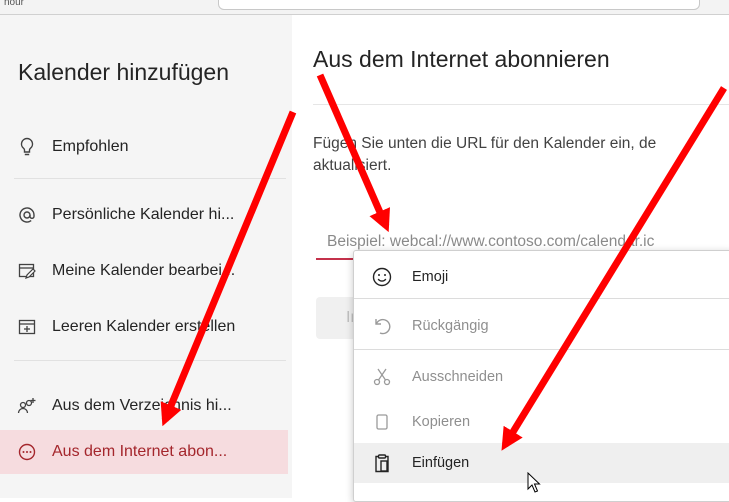  I want to click on people-add-icon, so click(27, 406).